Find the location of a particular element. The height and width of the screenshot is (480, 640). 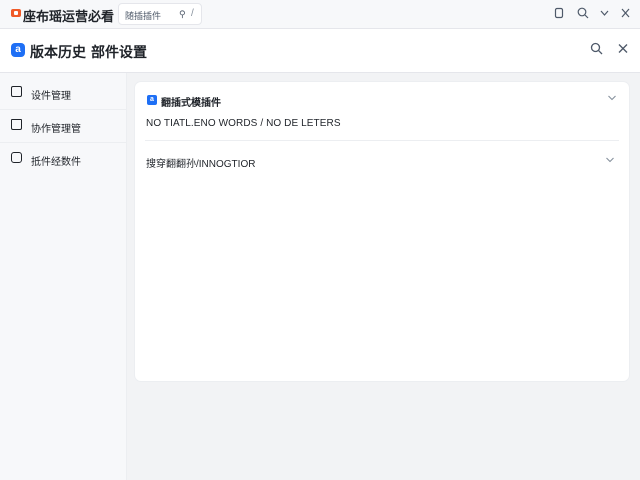

close-icon is located at coordinates (625, 14).